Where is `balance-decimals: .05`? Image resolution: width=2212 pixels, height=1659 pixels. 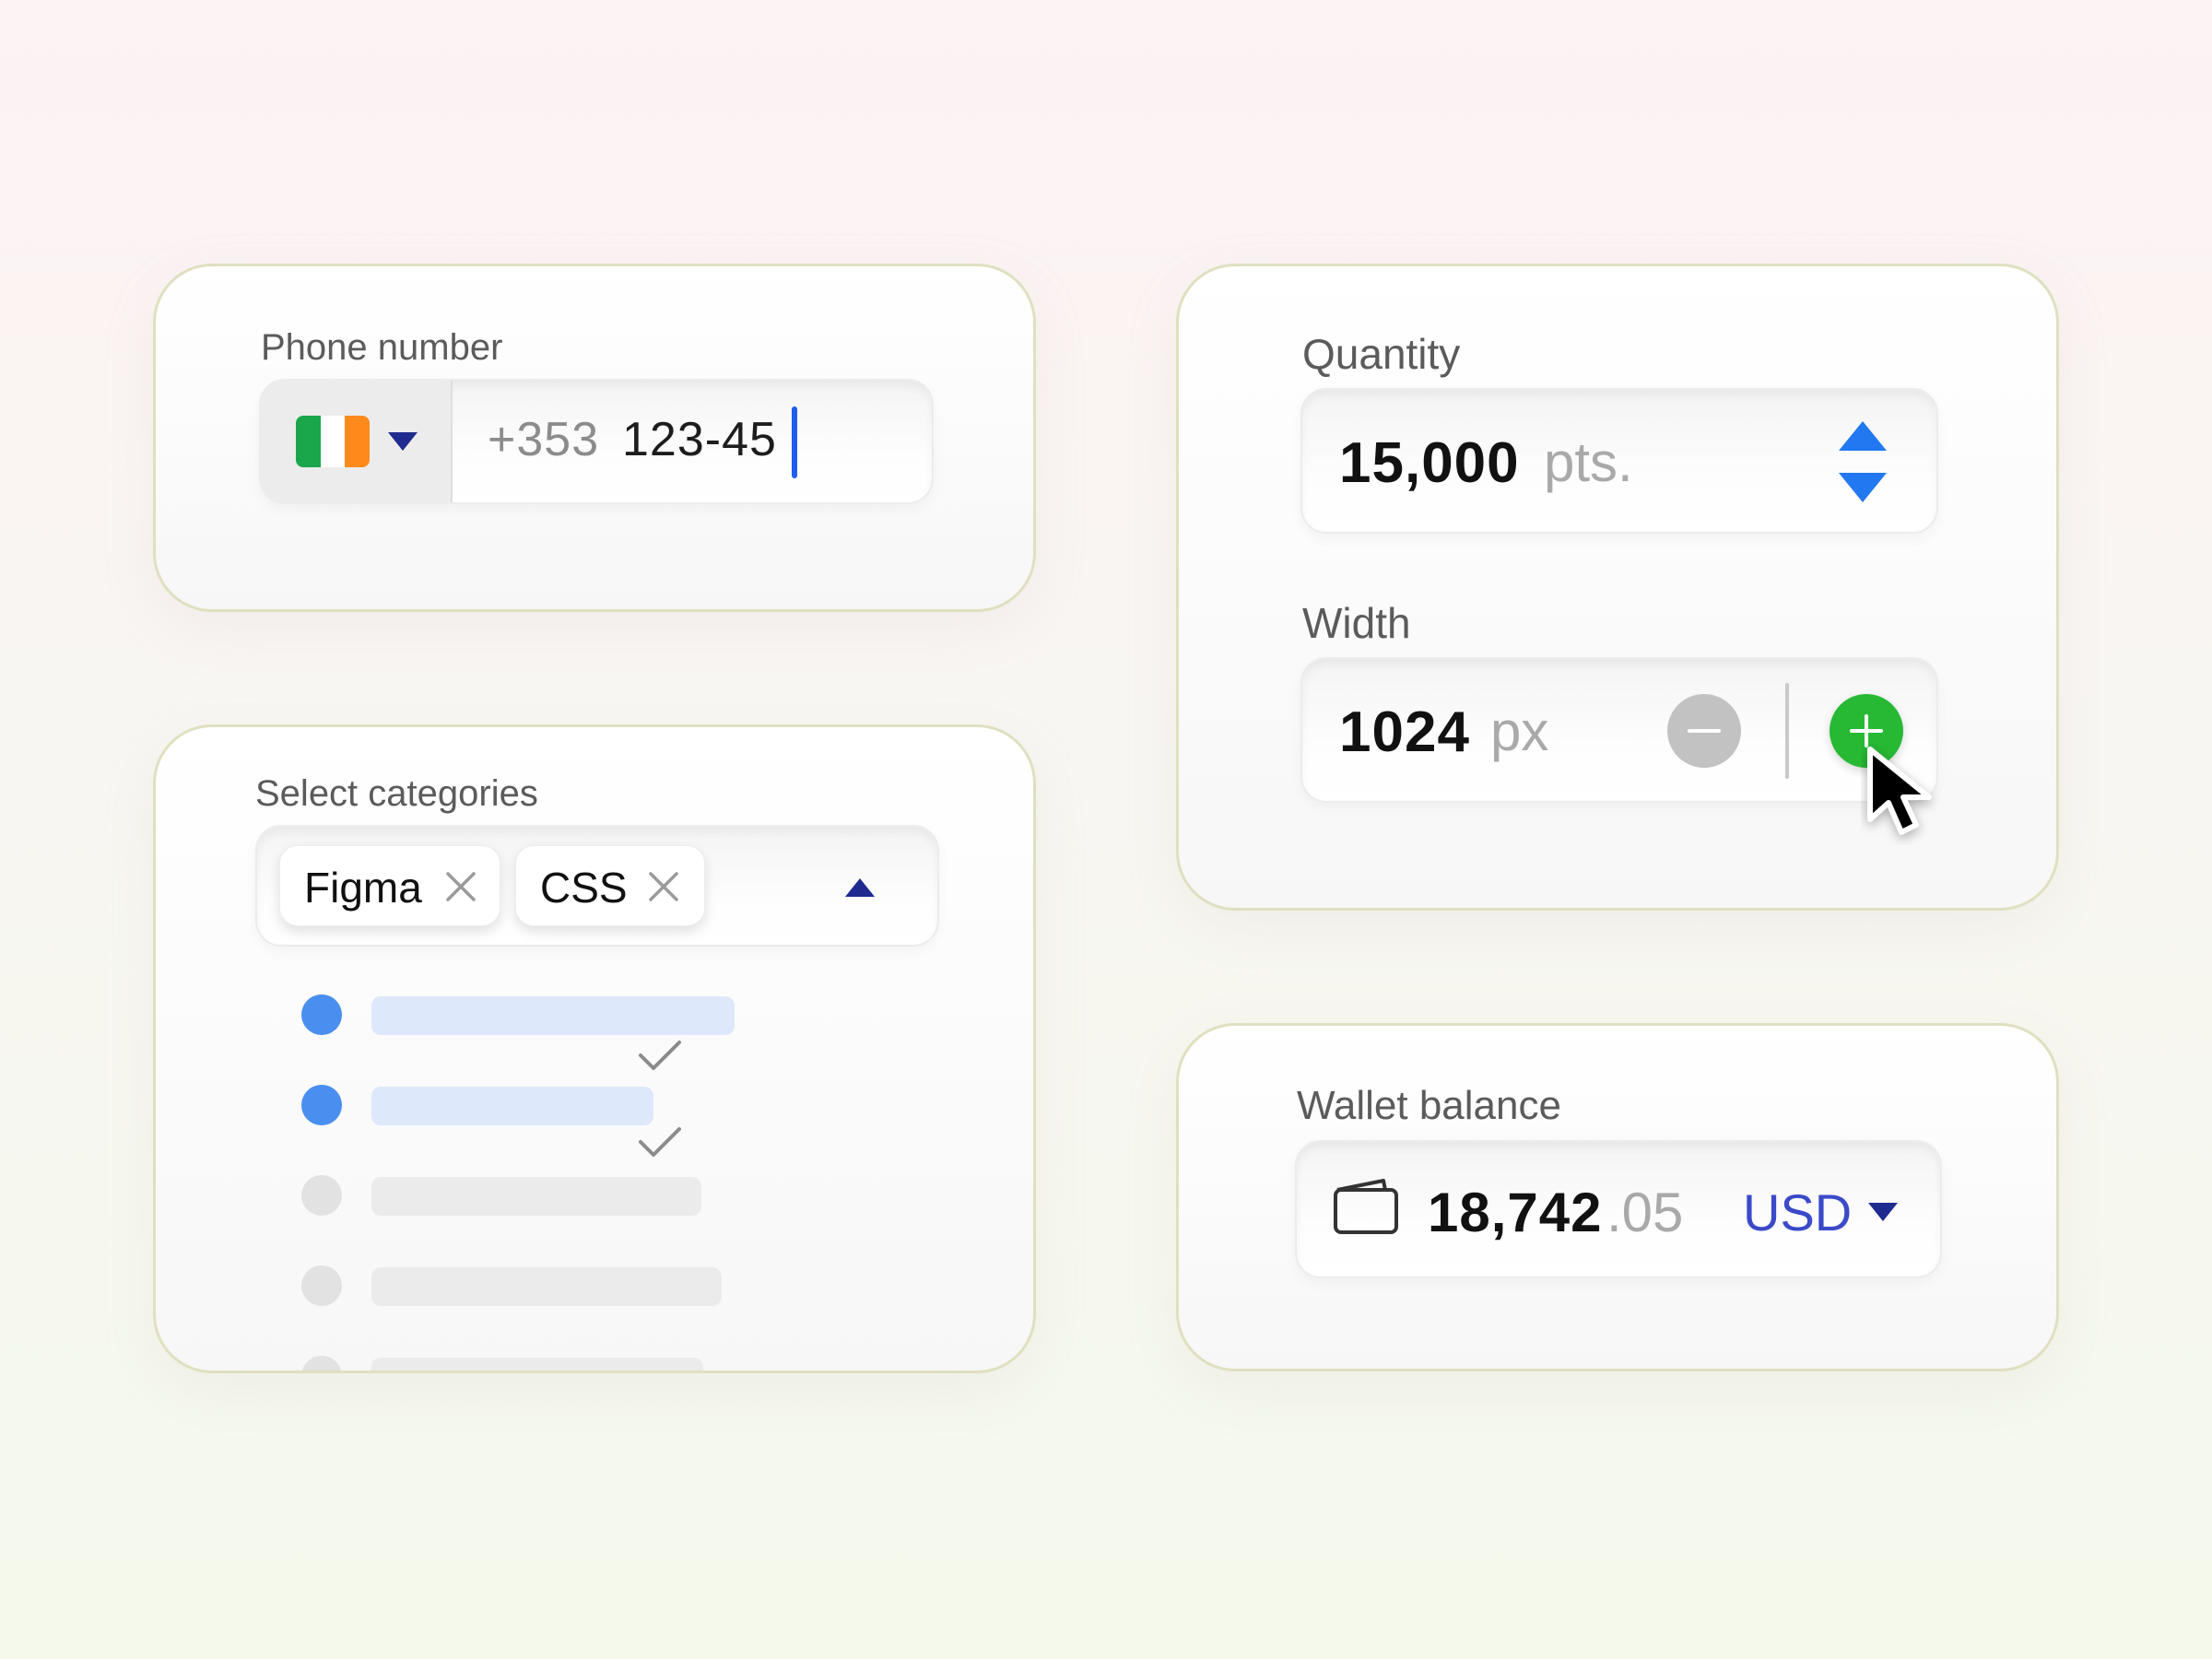
balance-decimals: .05 is located at coordinates (1645, 1212).